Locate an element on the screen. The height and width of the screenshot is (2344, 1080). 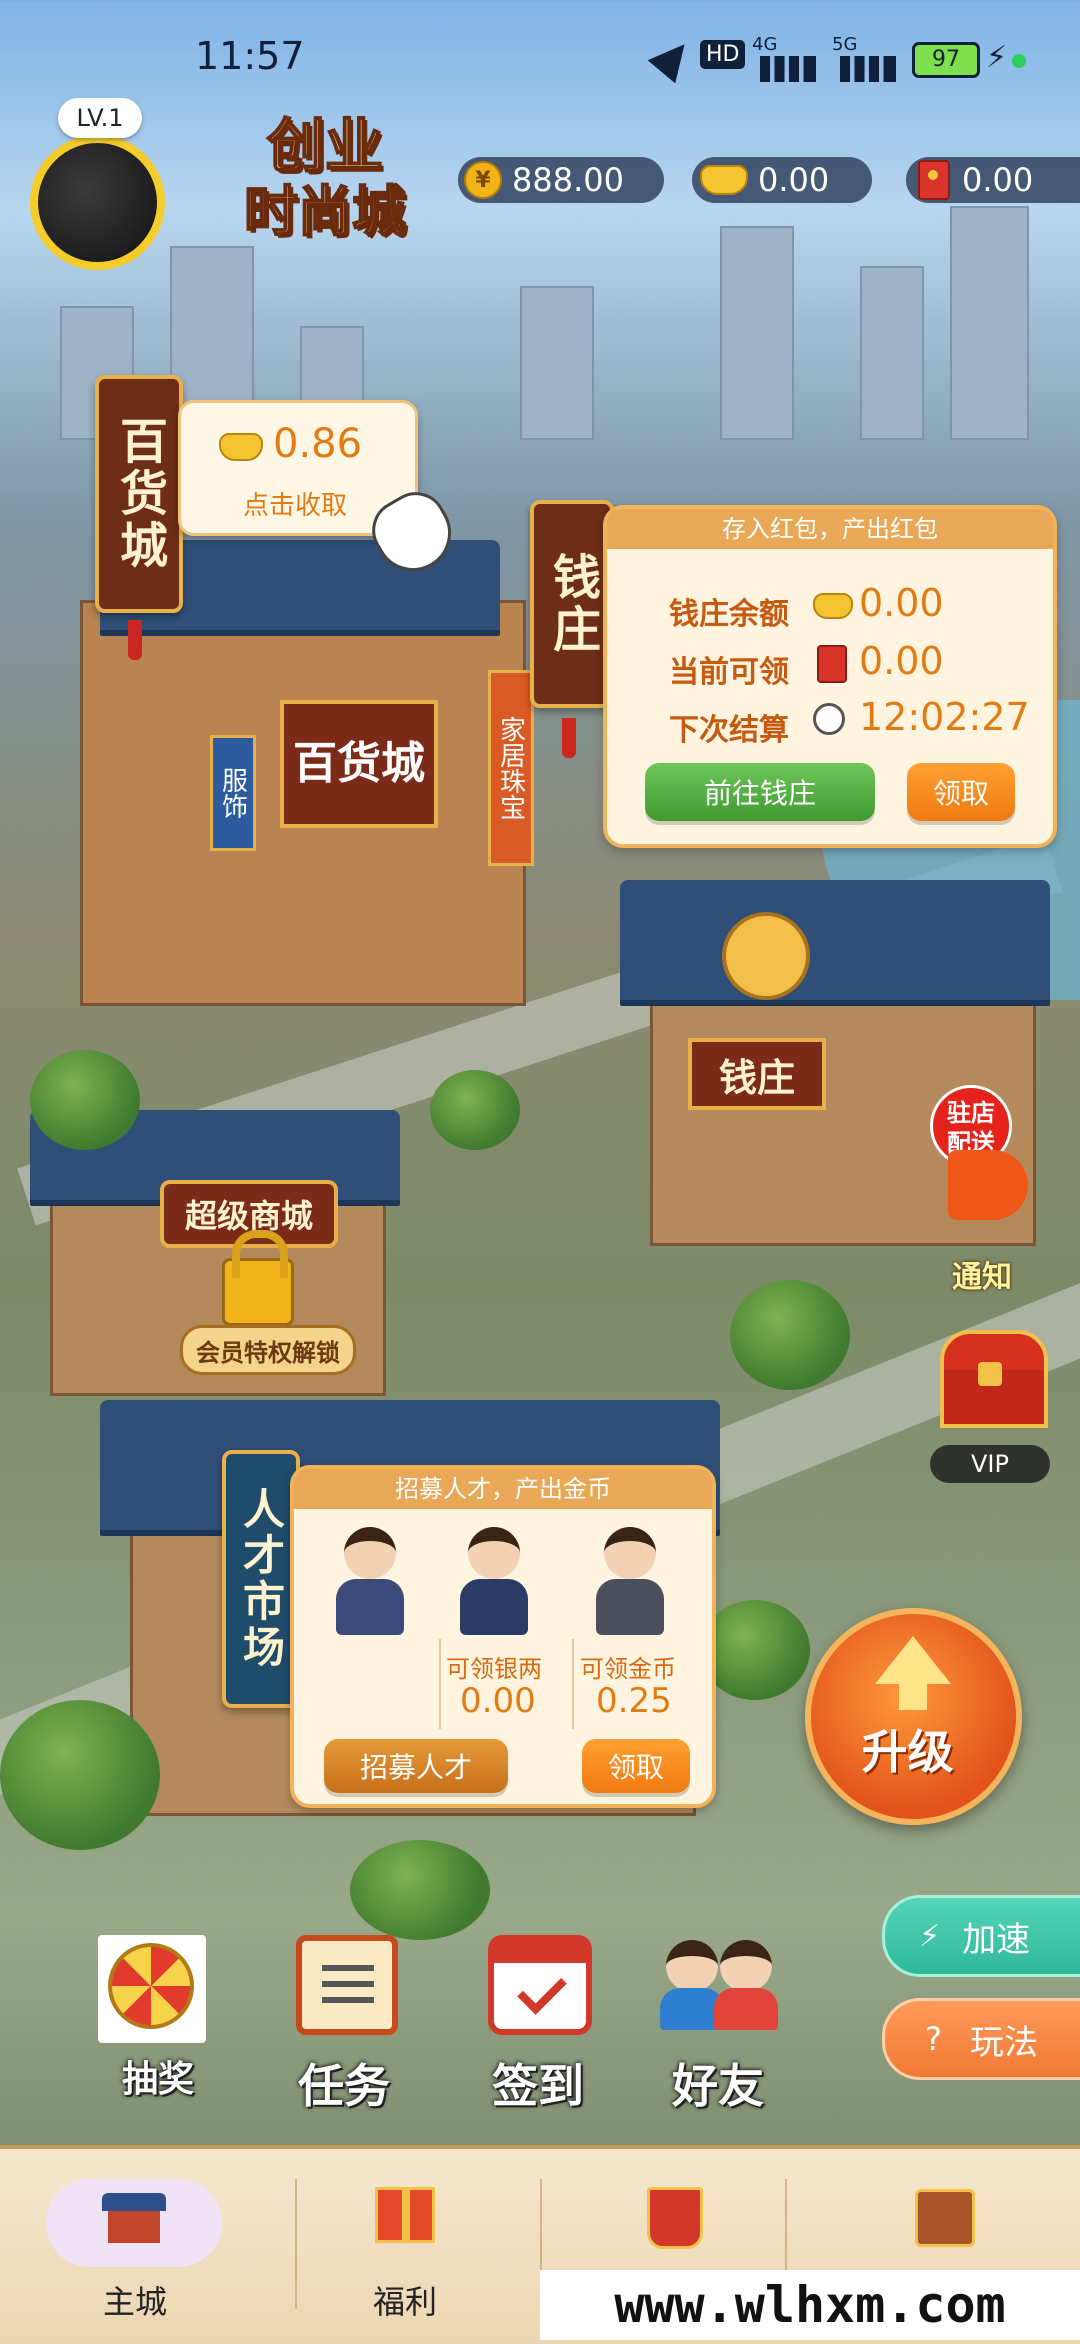
bank-claim-button: 领取 is located at coordinates (961, 792).